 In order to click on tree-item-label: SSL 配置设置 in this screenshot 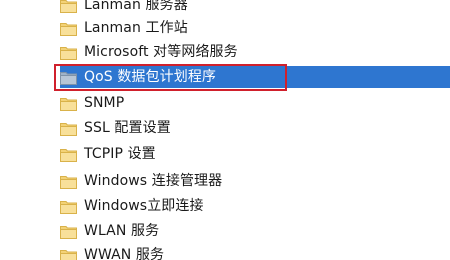, I will do `click(127, 128)`.